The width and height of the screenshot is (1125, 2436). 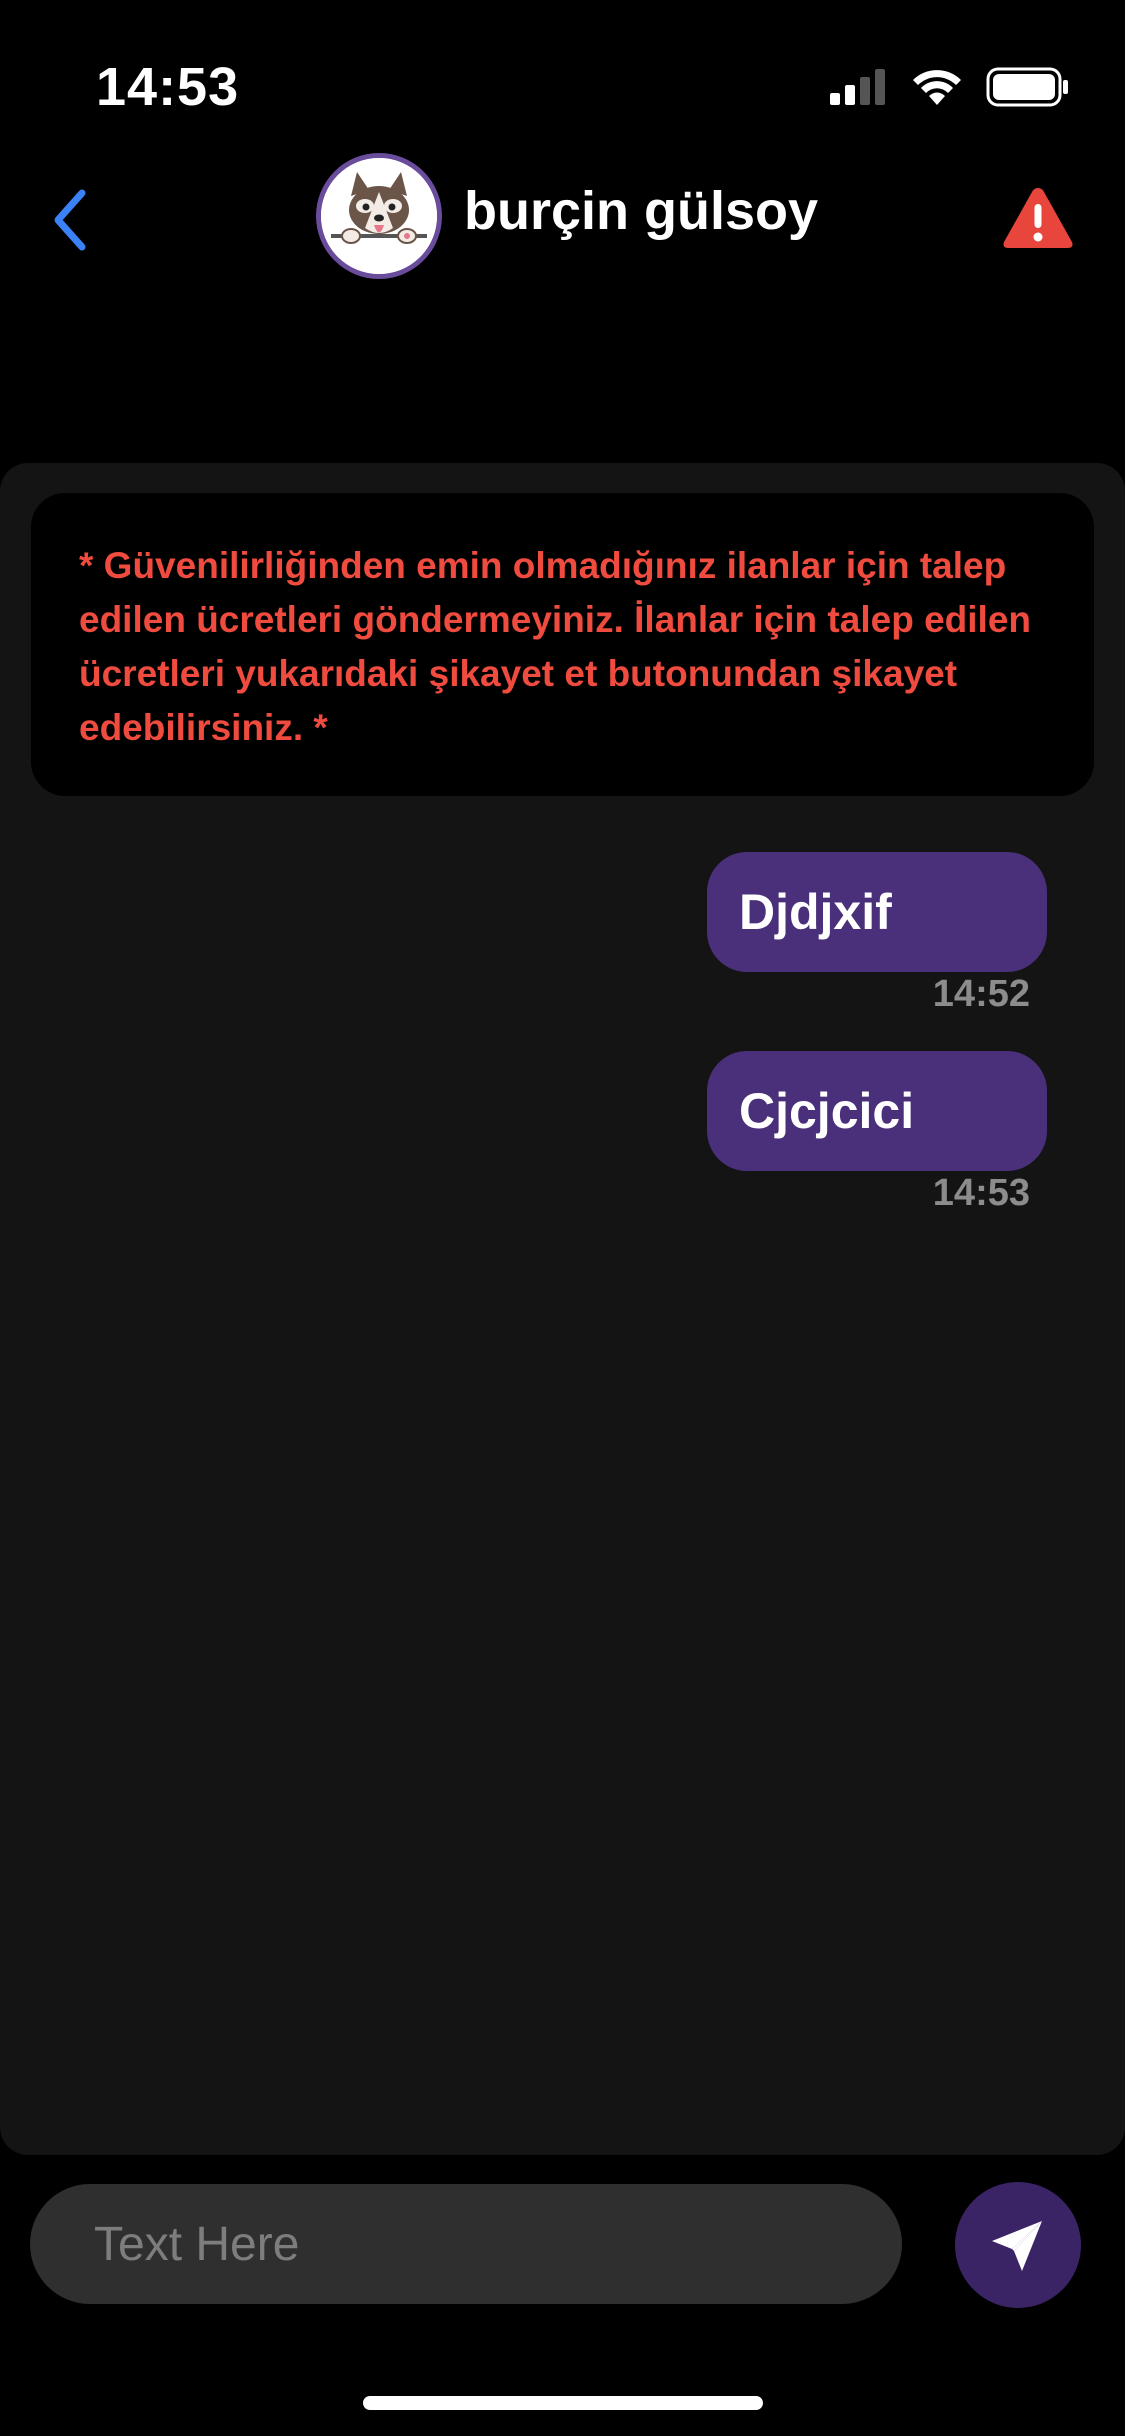 I want to click on message-bubble: Cjcjcici, so click(x=877, y=1111).